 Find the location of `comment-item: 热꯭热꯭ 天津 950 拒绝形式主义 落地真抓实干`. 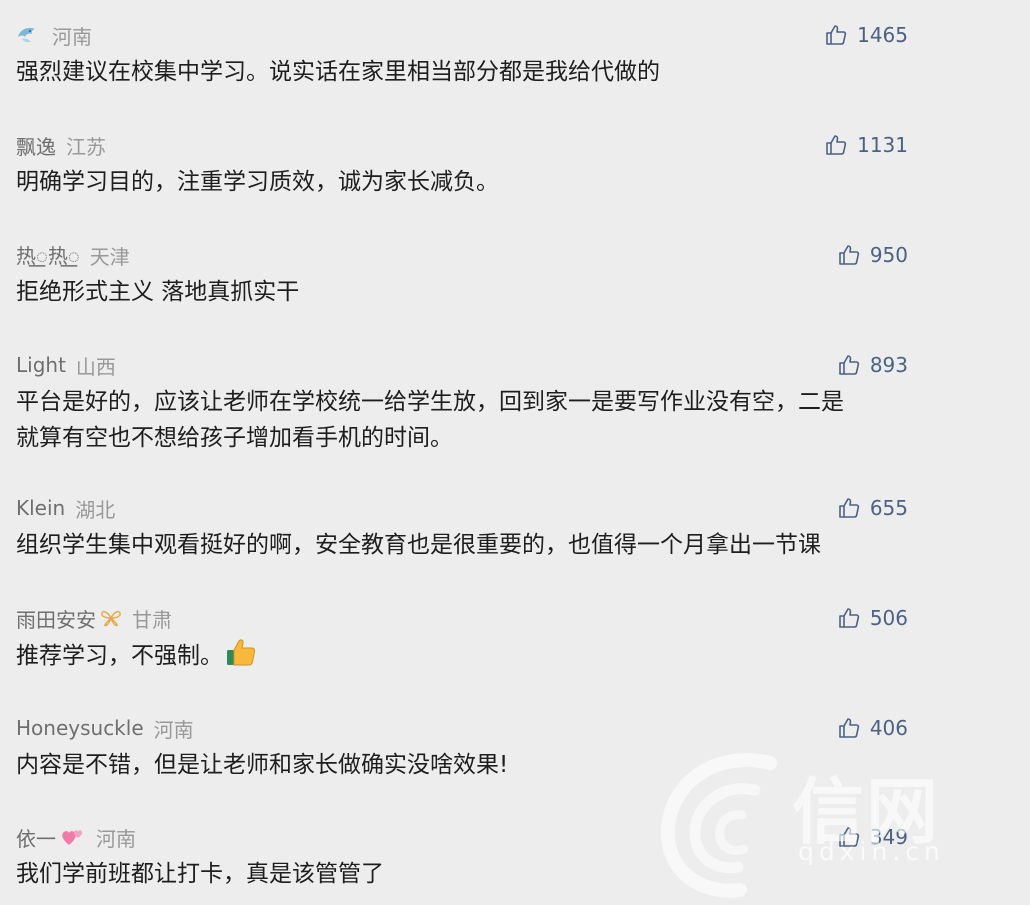

comment-item: 热꯭热꯭ 天津 950 拒绝形式主义 落地真抓实干 is located at coordinates (462, 275).